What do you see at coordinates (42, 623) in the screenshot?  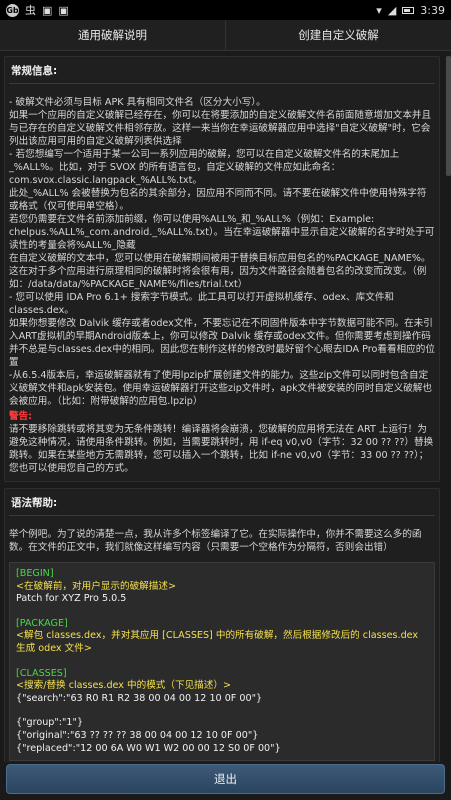 I see `code-tag-package: [PACKAGE]` at bounding box center [42, 623].